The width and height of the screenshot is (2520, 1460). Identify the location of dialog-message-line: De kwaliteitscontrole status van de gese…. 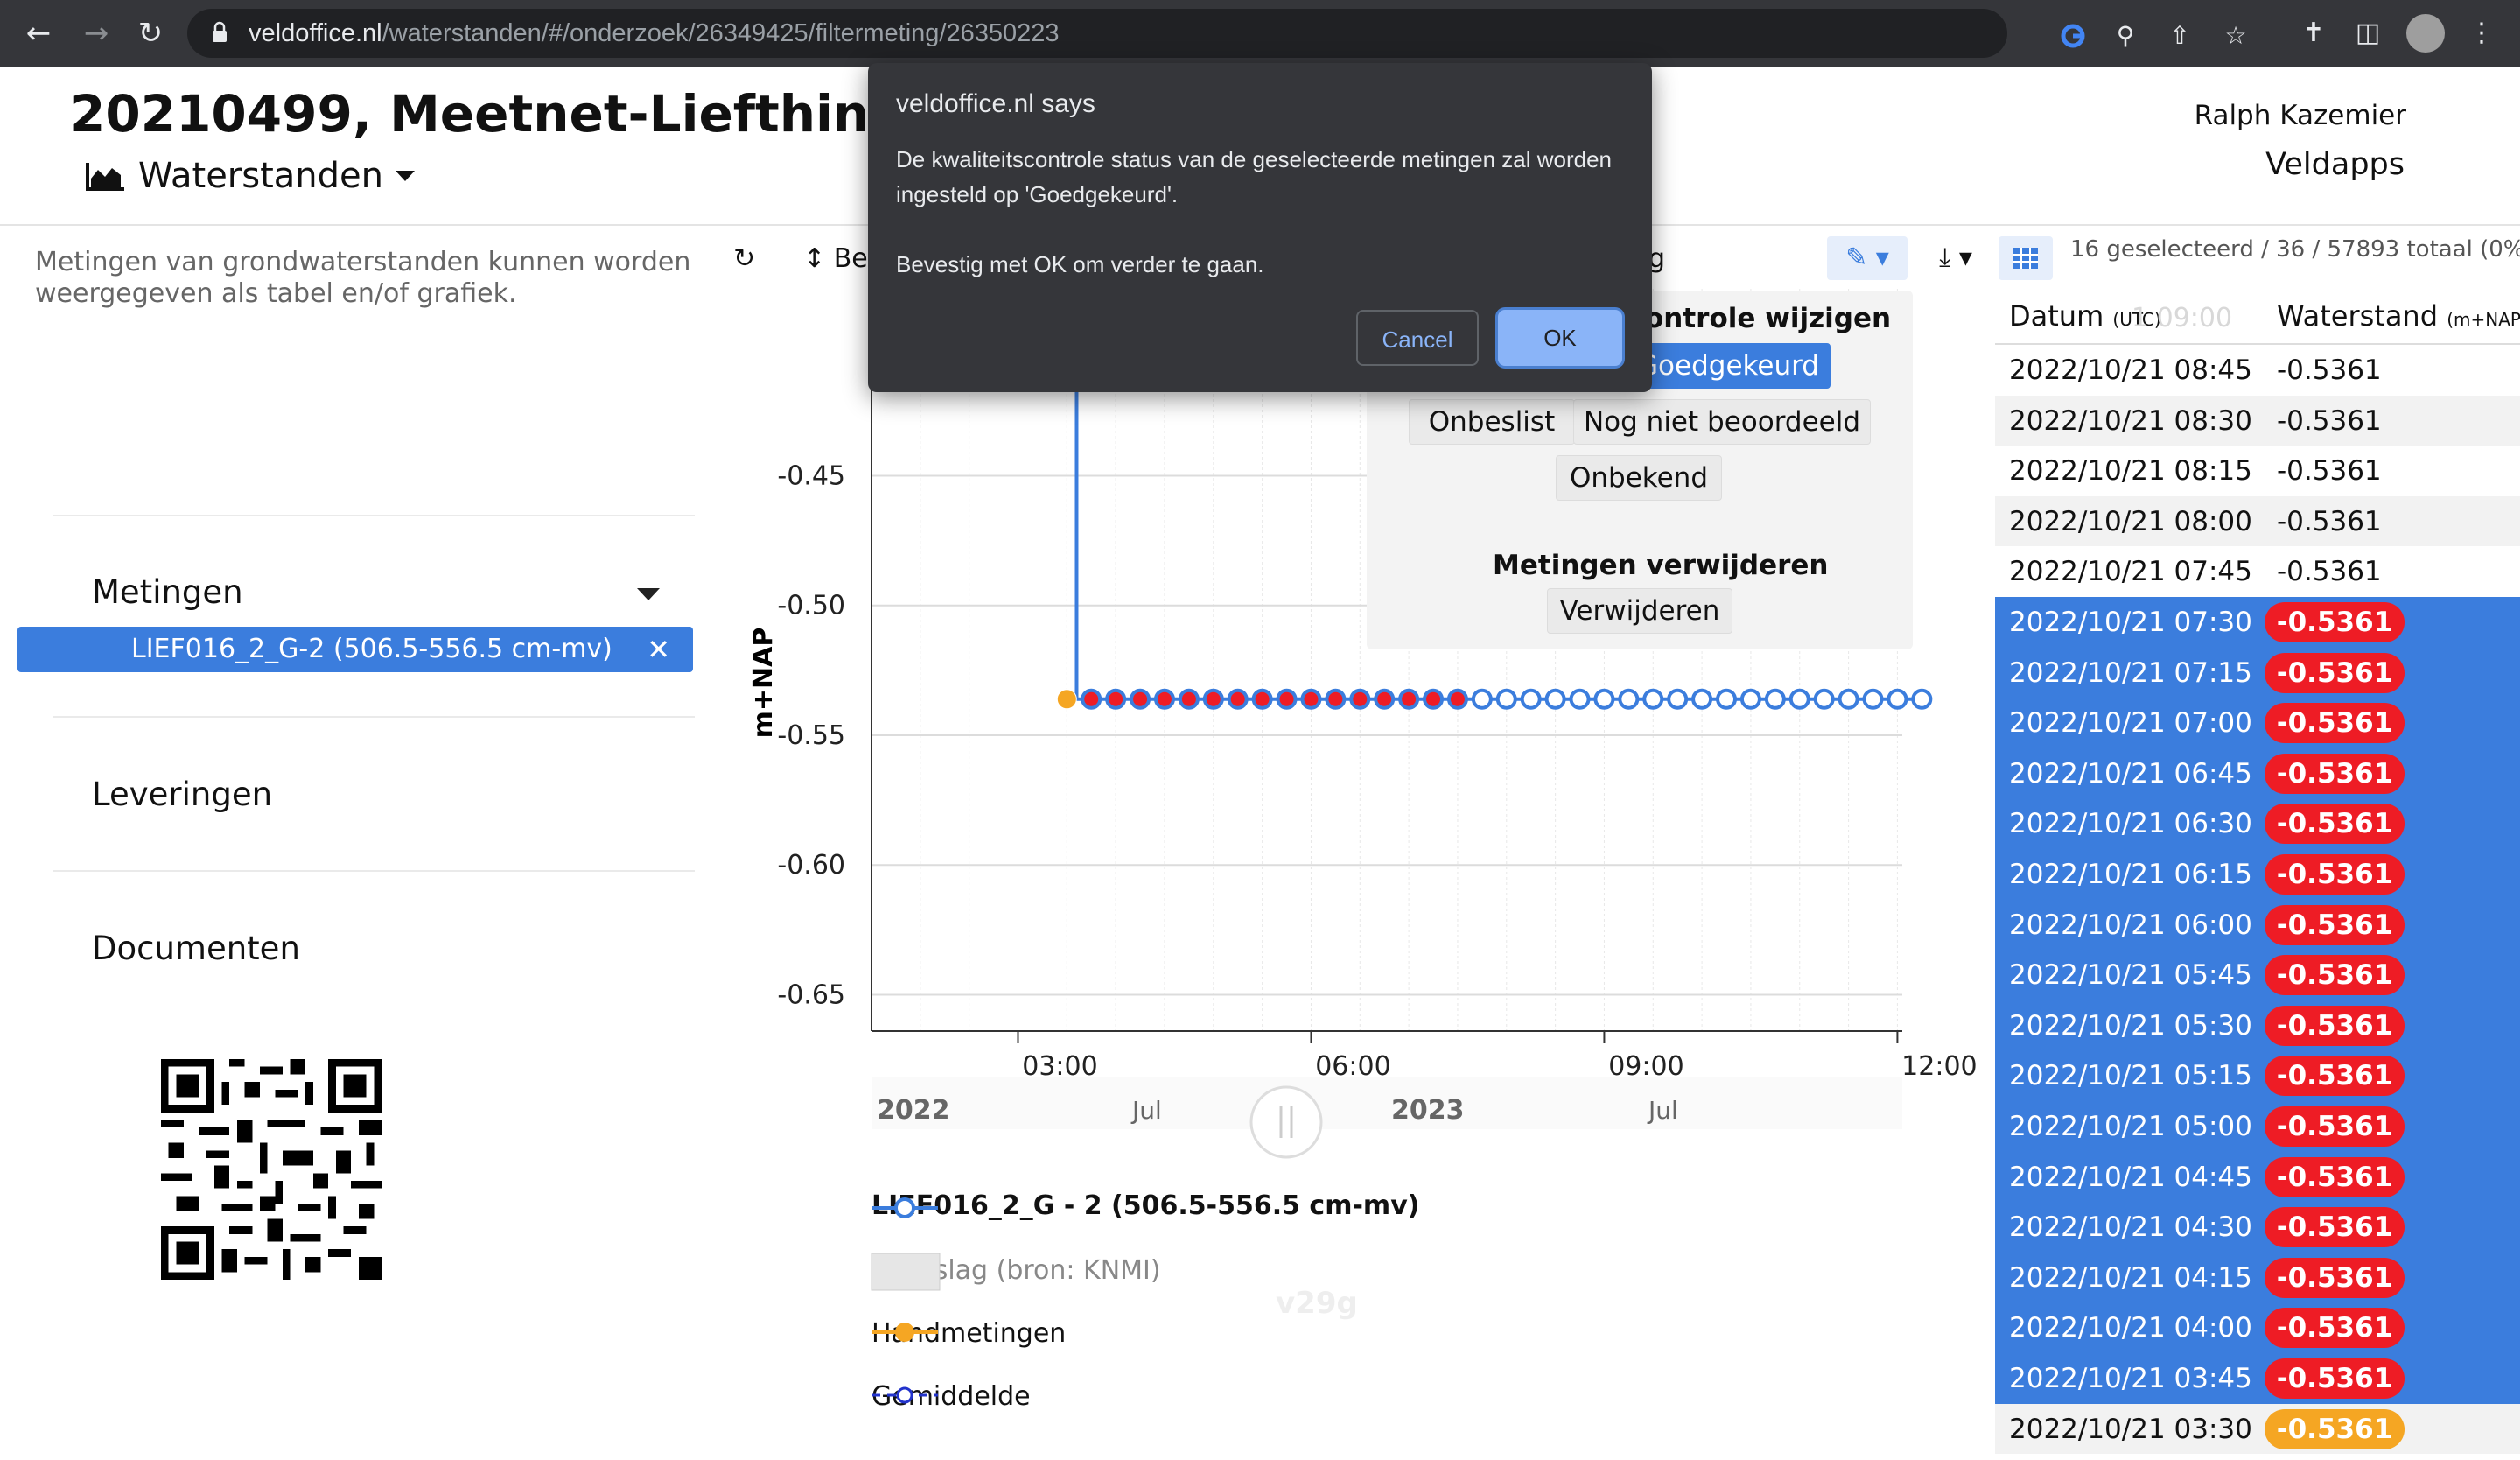
(1254, 177).